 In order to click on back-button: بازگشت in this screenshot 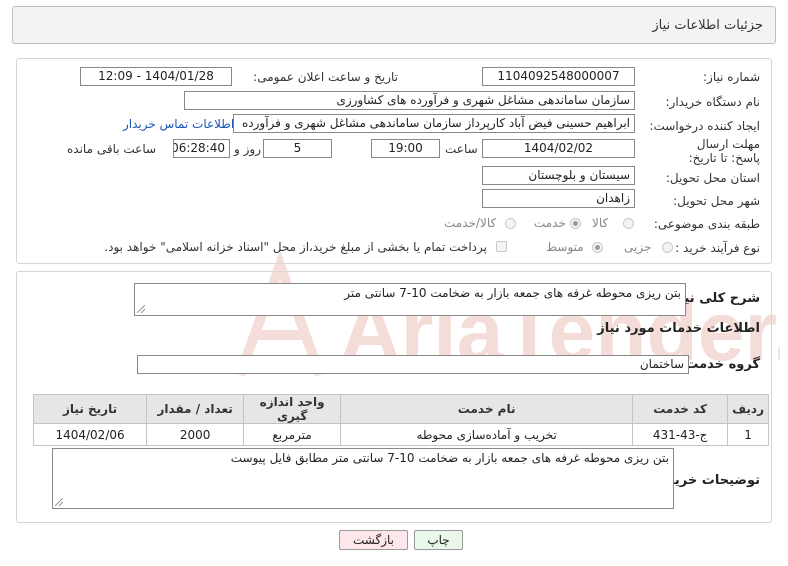, I will do `click(373, 540)`.